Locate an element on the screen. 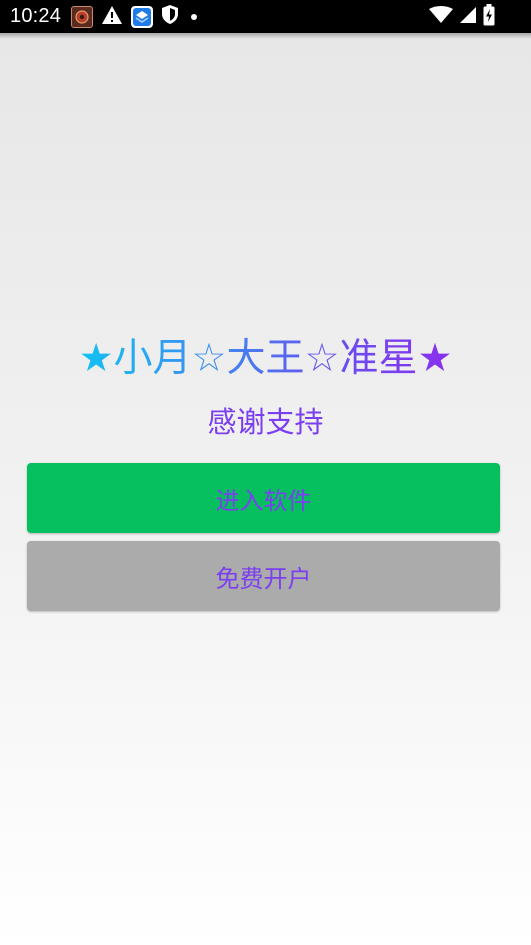 This screenshot has height=945, width=531. free-account-button-label: 免费开户 is located at coordinates (263, 578).